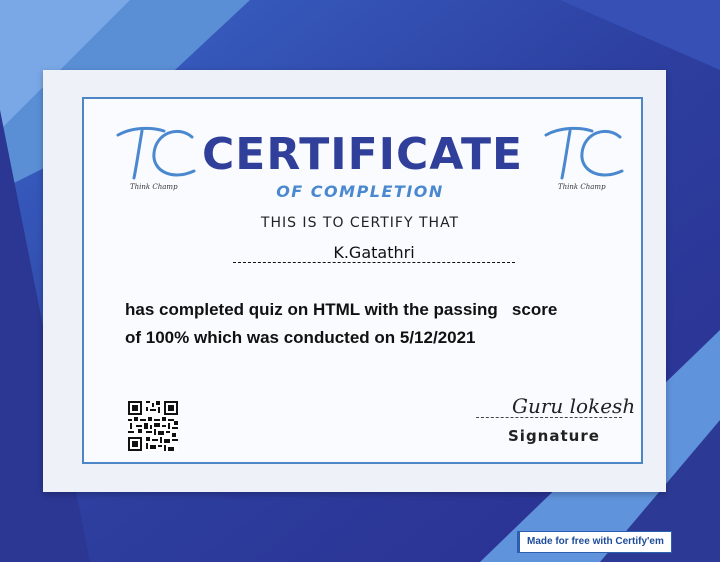  Describe the element at coordinates (360, 191) in the screenshot. I see `certificate-subtitle: OF COMPLETION` at that location.